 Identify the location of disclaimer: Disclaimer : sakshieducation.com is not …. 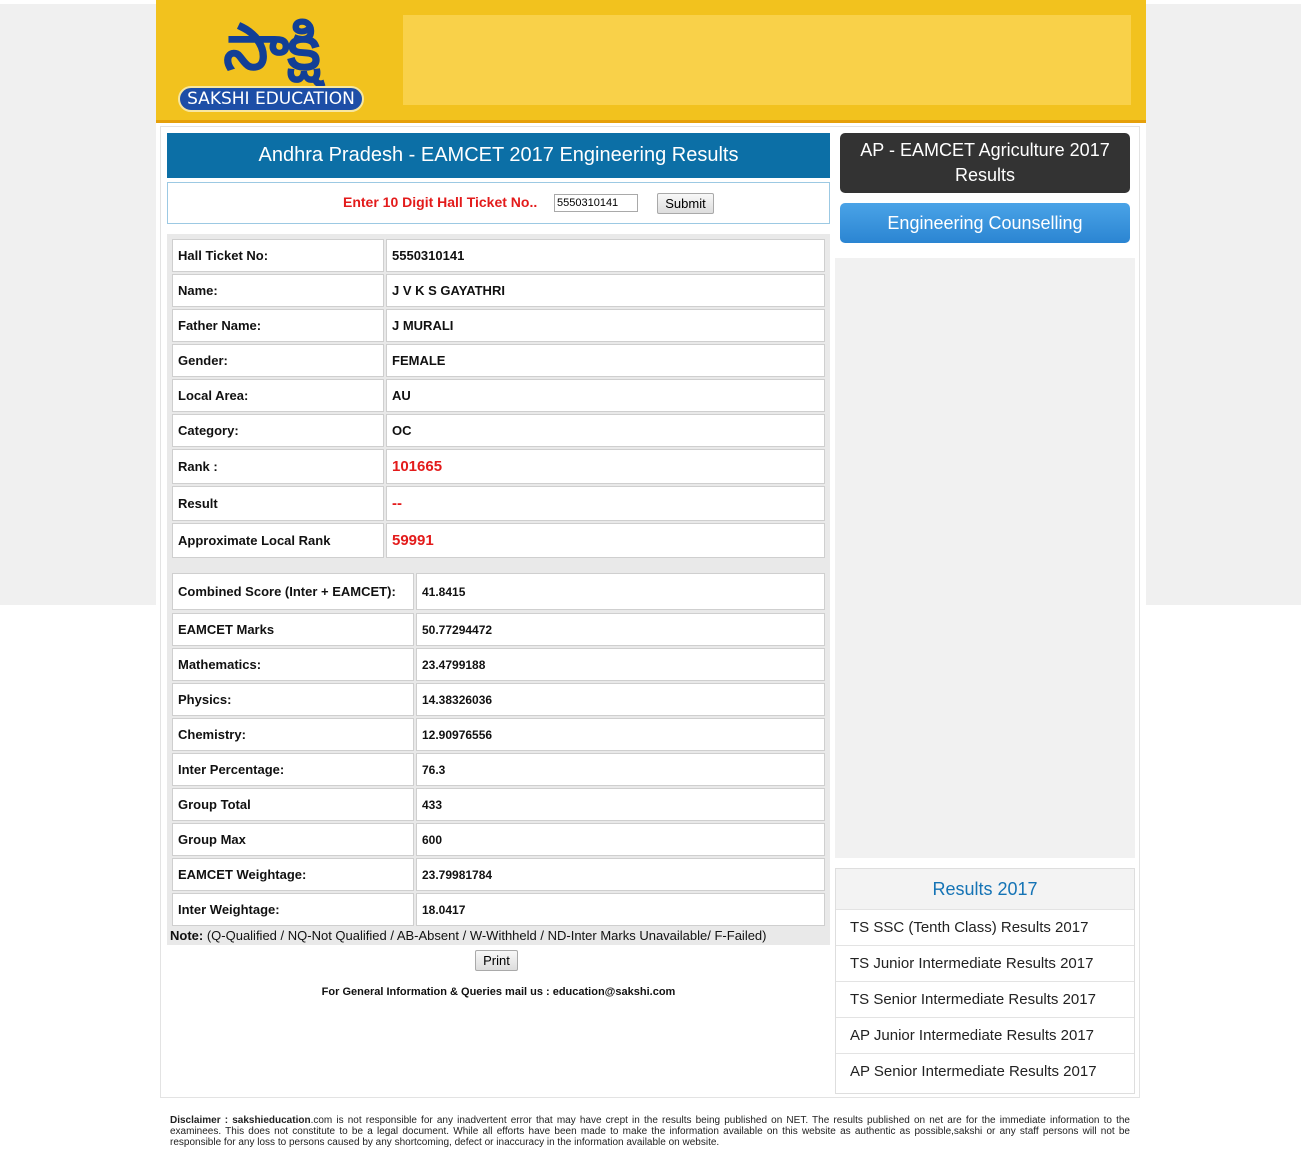
(650, 1131).